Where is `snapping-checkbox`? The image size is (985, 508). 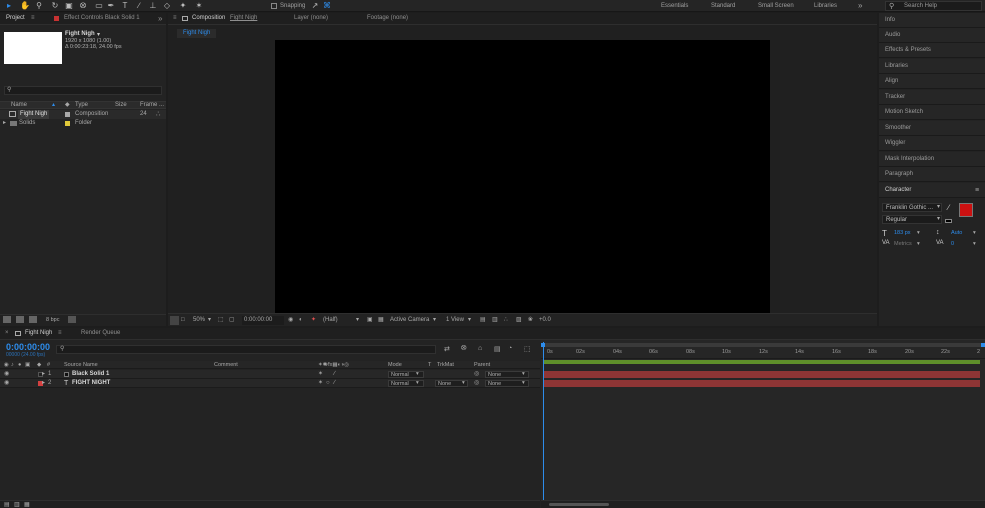 snapping-checkbox is located at coordinates (274, 6).